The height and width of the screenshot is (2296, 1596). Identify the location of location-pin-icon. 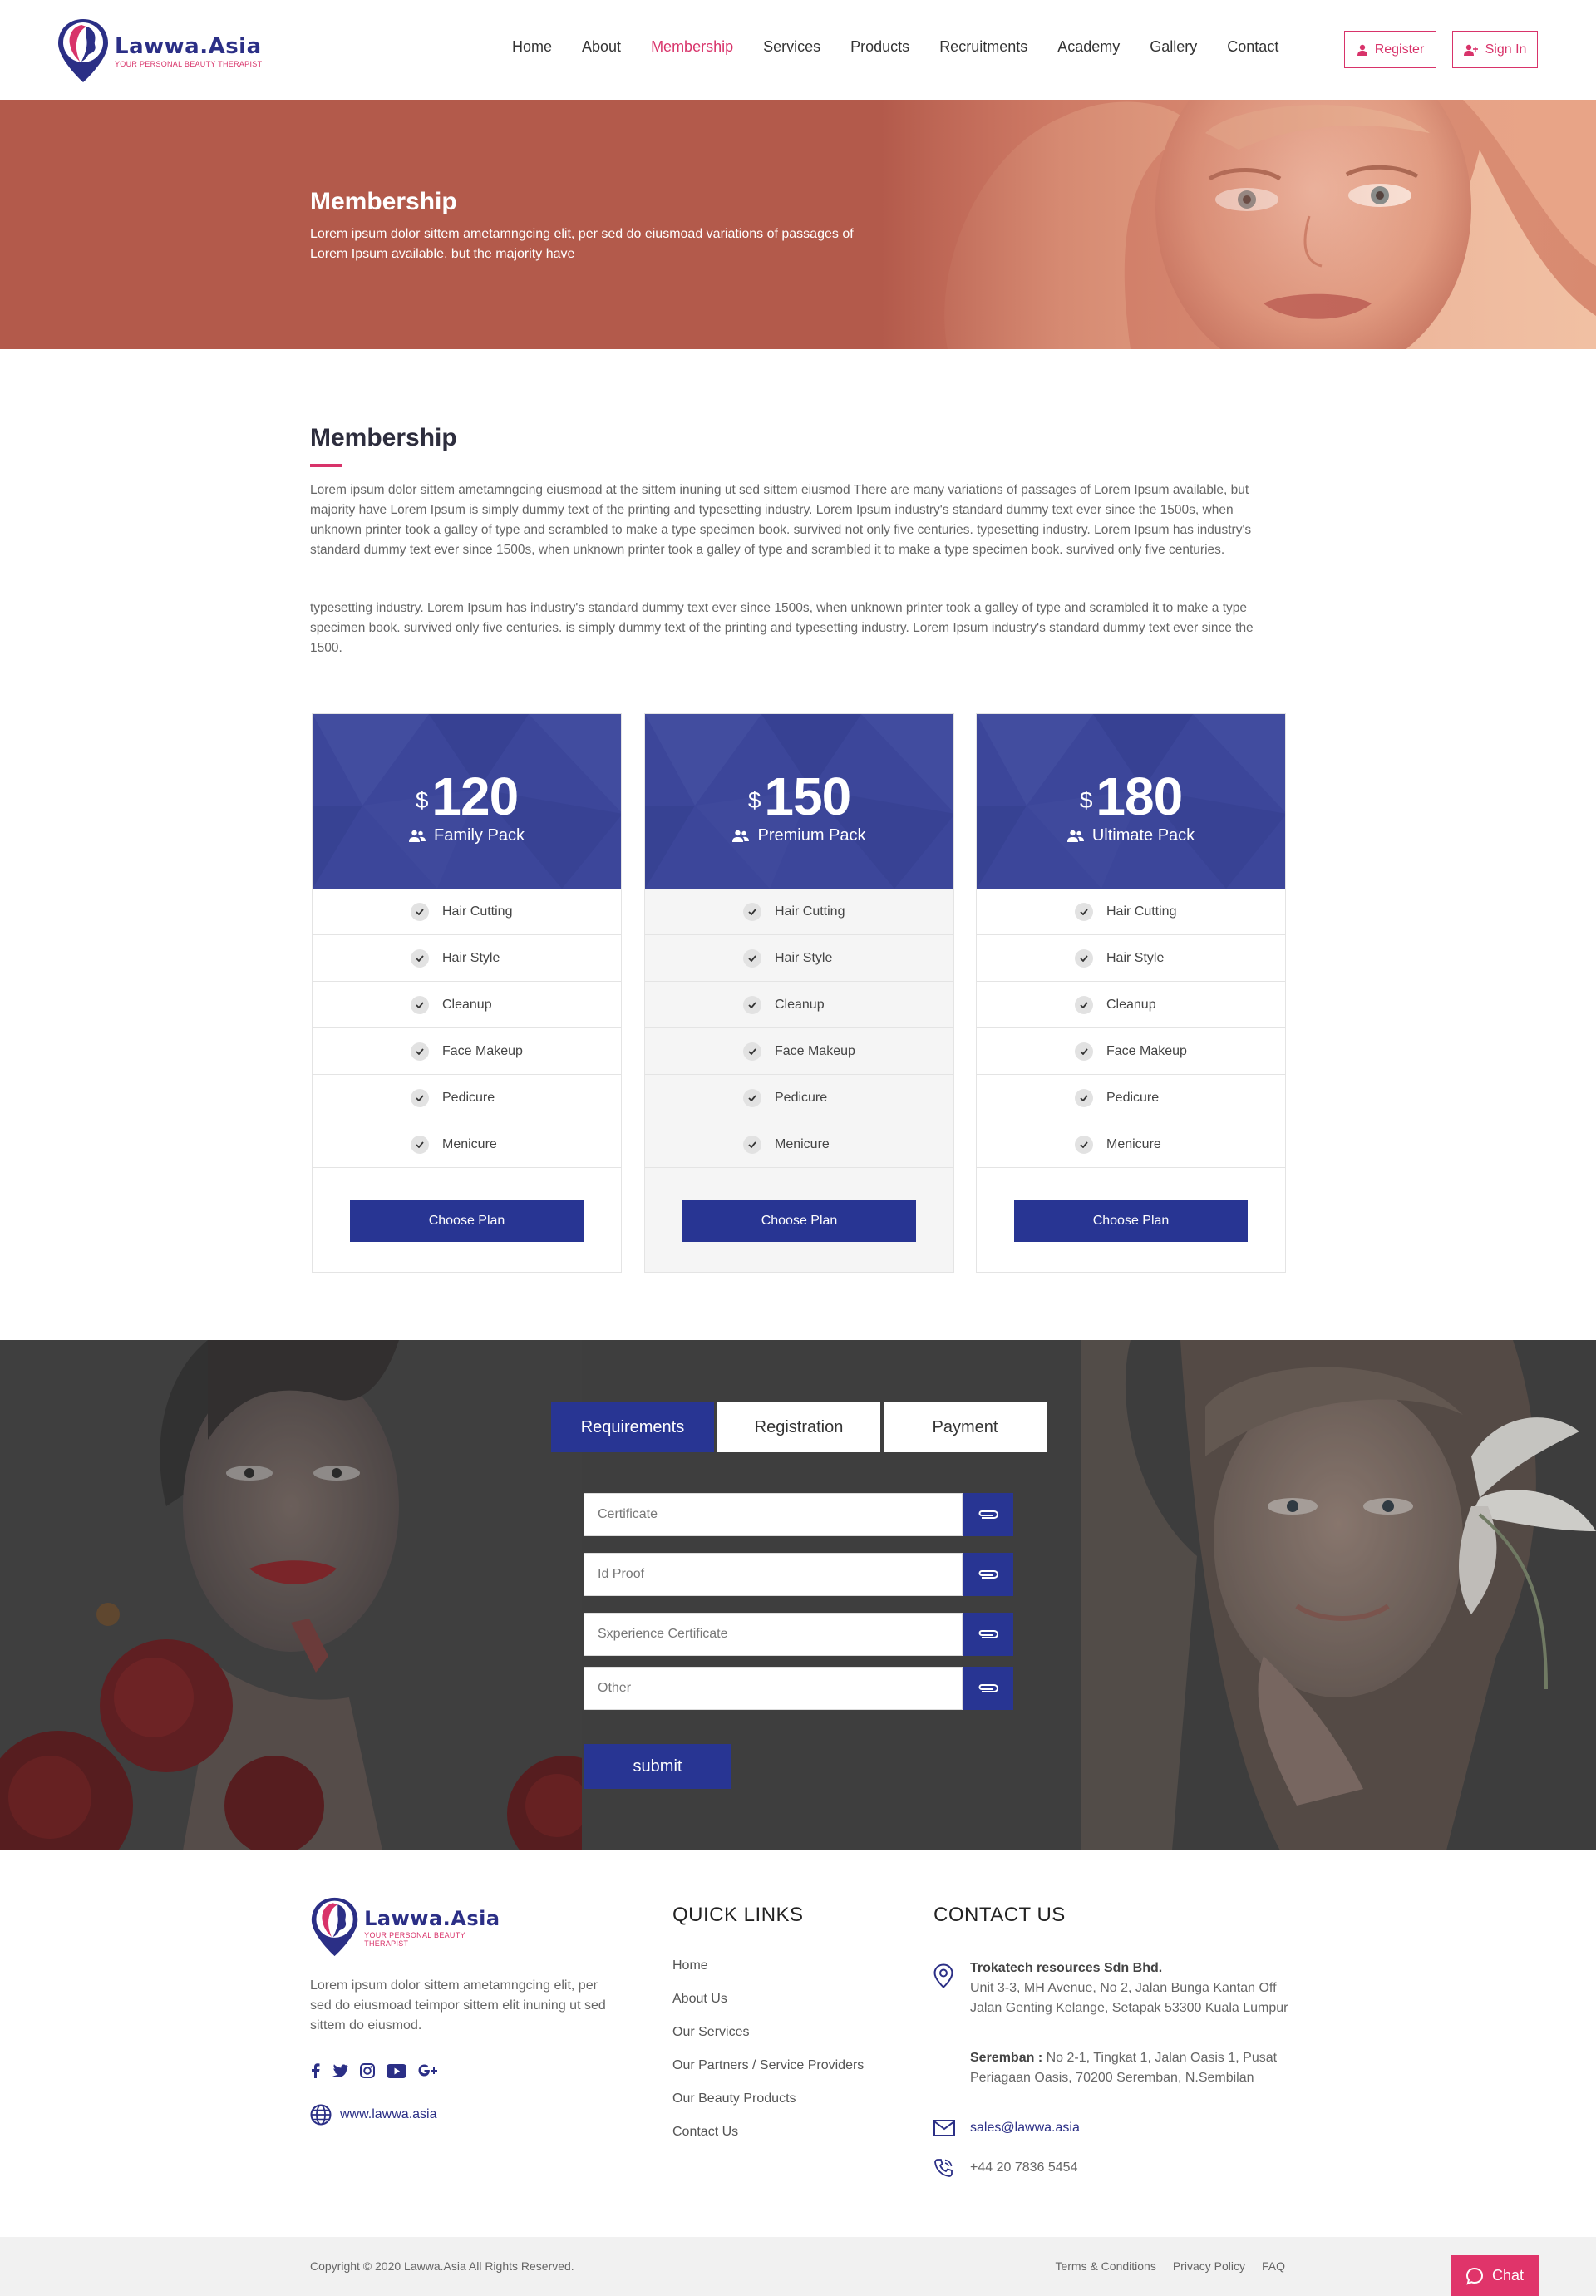
(943, 1975).